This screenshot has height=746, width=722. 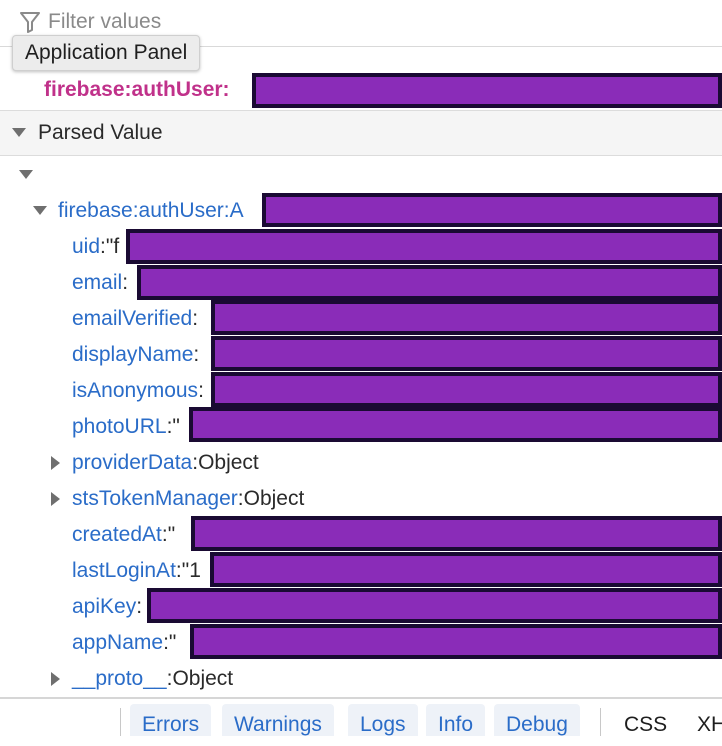 What do you see at coordinates (278, 720) in the screenshot?
I see `tab-warnings: Warnings` at bounding box center [278, 720].